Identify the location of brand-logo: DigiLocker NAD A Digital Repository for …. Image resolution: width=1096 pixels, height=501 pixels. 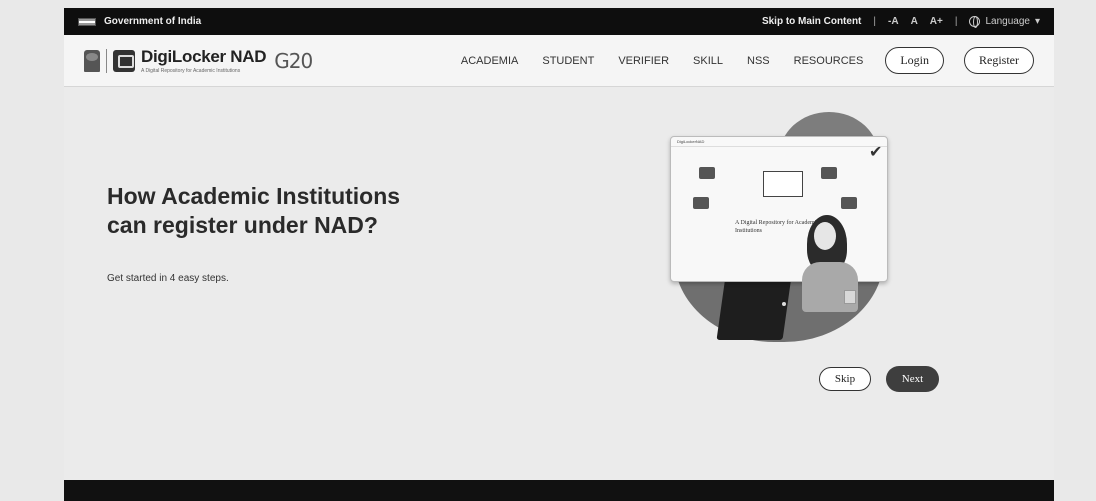
(198, 60).